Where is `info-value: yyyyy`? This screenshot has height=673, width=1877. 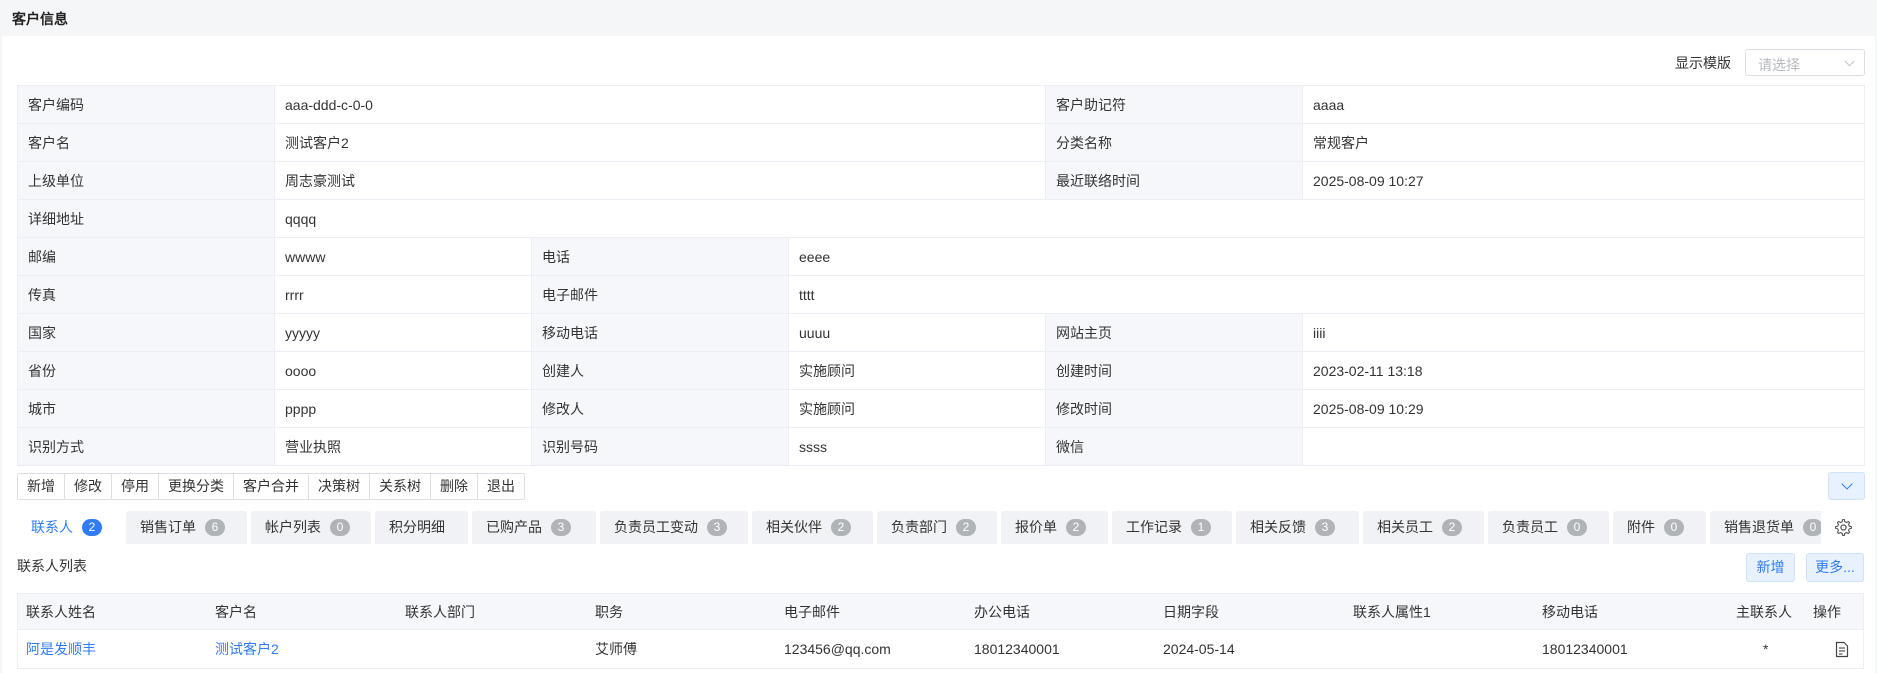
info-value: yyyyy is located at coordinates (403, 332).